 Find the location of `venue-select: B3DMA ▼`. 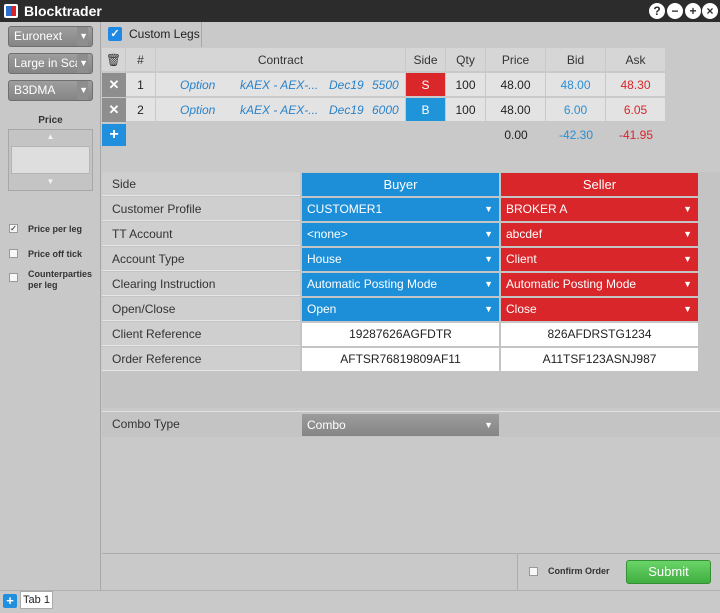

venue-select: B3DMA ▼ is located at coordinates (50, 90).